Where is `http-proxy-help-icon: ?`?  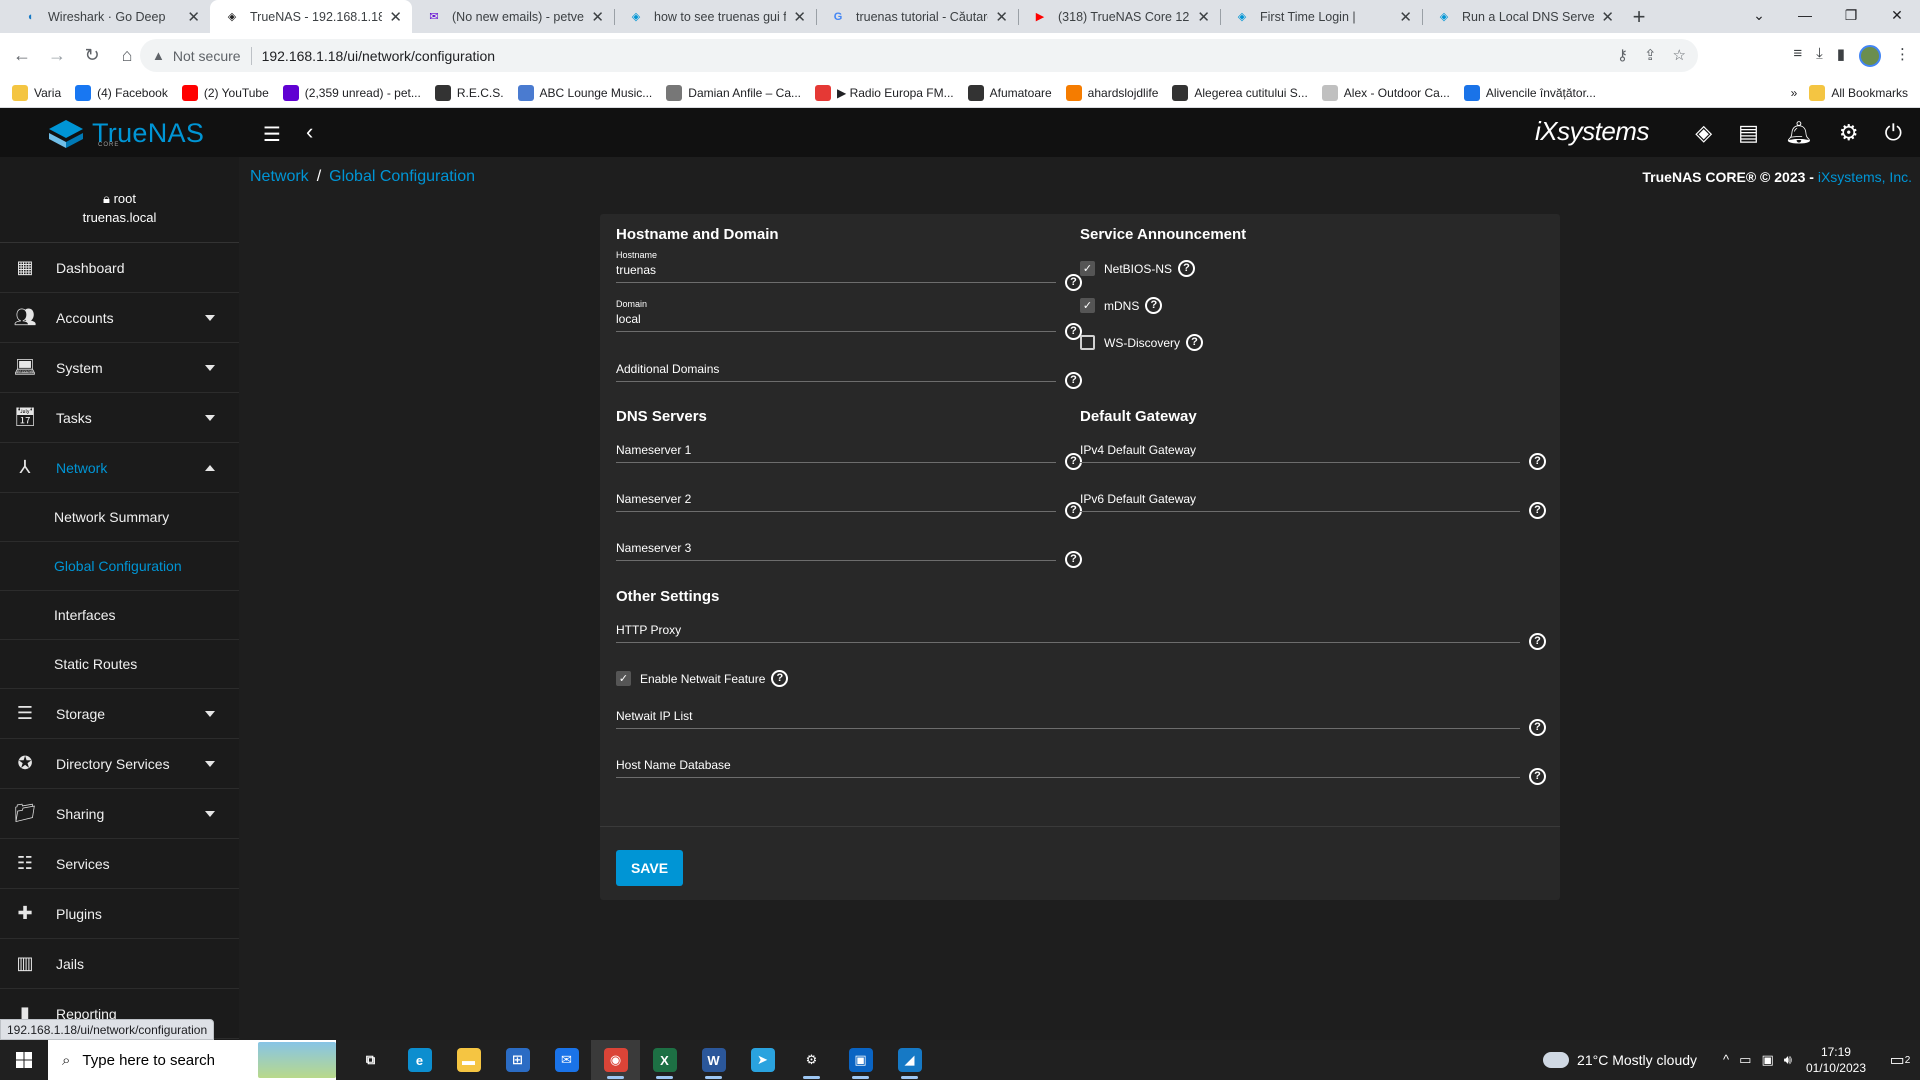 http-proxy-help-icon: ? is located at coordinates (1537, 641).